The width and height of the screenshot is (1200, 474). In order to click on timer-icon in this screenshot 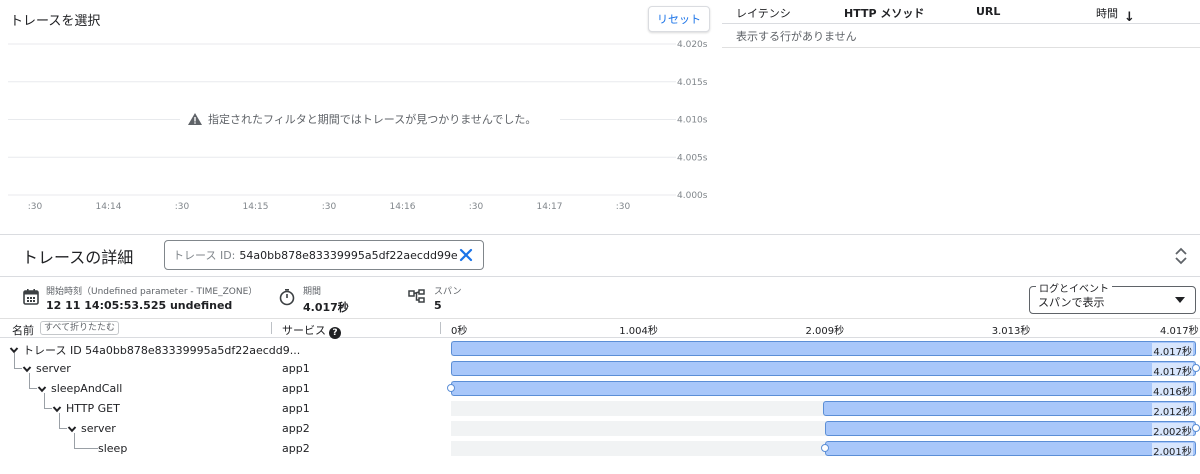, I will do `click(287, 297)`.